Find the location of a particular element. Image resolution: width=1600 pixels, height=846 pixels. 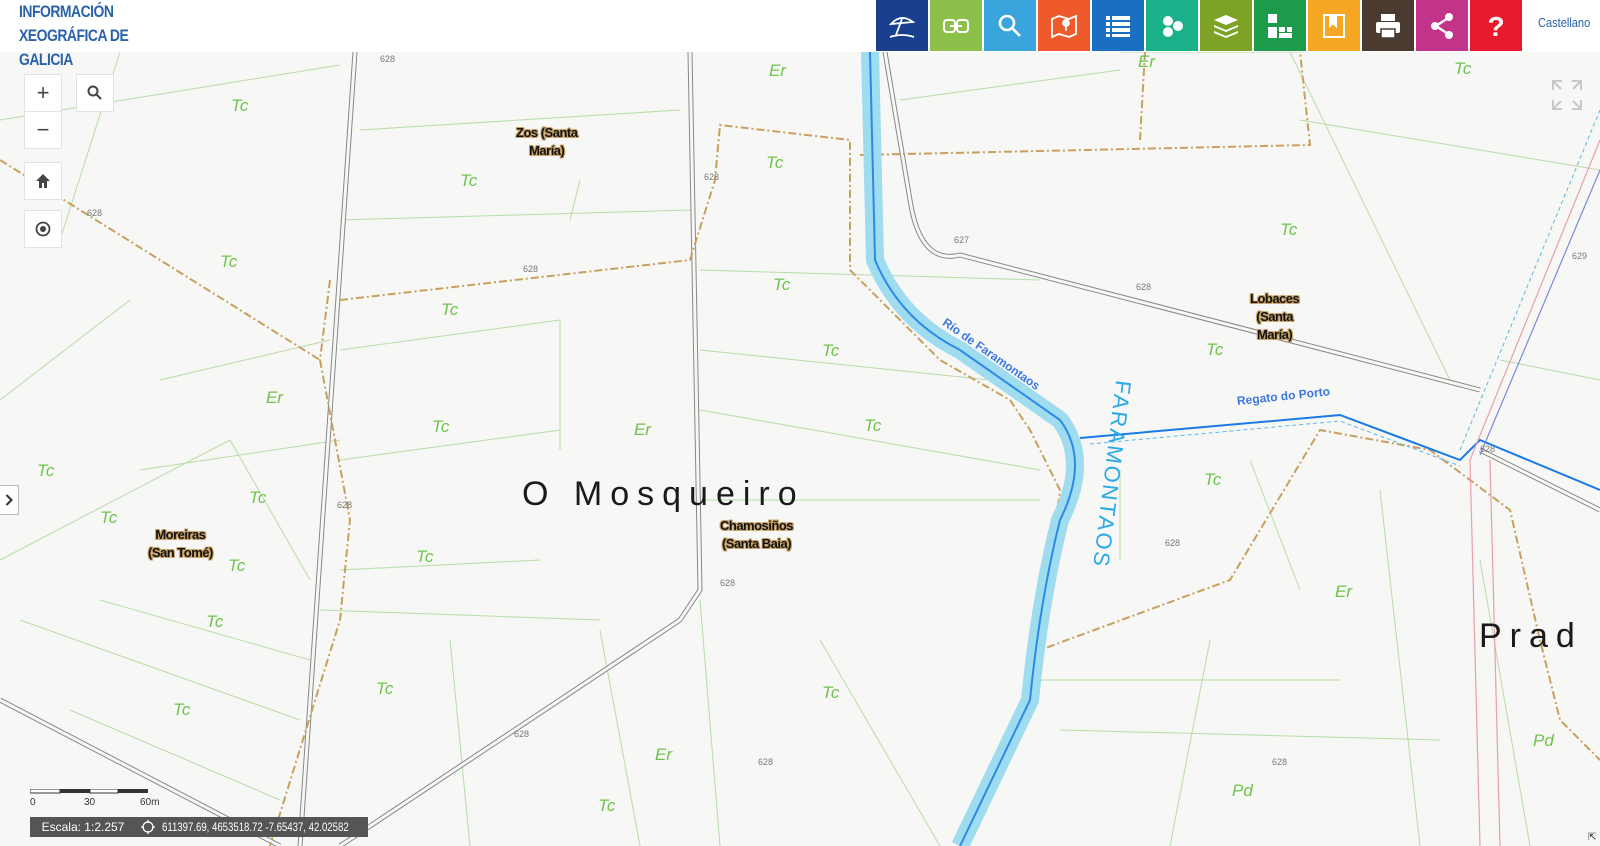

site-logo: INFORMACIÓN XEOGRÁFICA DE GALICIA is located at coordinates (101, 36).